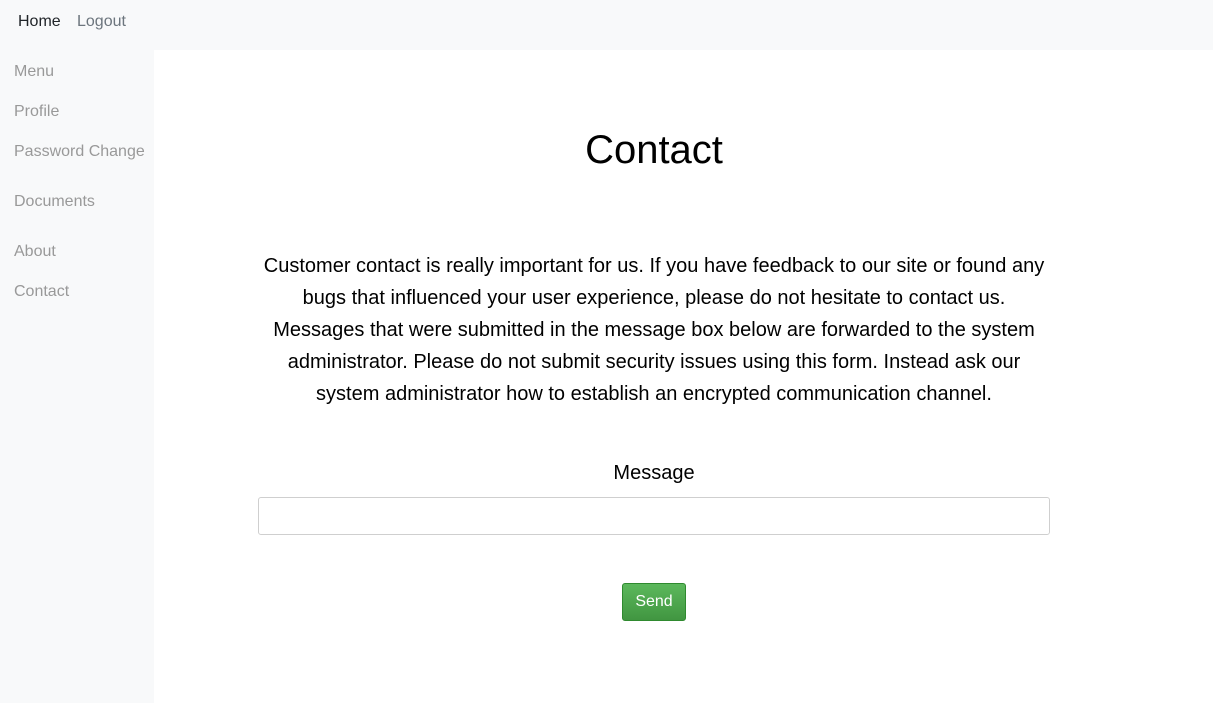 Image resolution: width=1213 pixels, height=703 pixels. I want to click on sidebar-heading-menu: Menu, so click(34, 71).